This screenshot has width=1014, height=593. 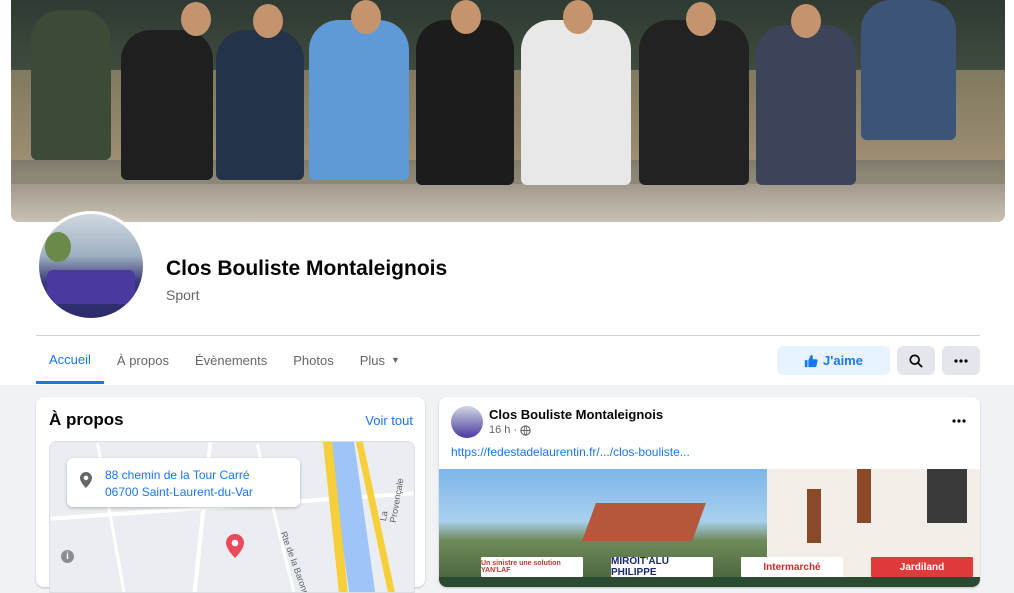 I want to click on address-line-2: 06700 Saint-Laurent-du-Var, so click(x=179, y=492).